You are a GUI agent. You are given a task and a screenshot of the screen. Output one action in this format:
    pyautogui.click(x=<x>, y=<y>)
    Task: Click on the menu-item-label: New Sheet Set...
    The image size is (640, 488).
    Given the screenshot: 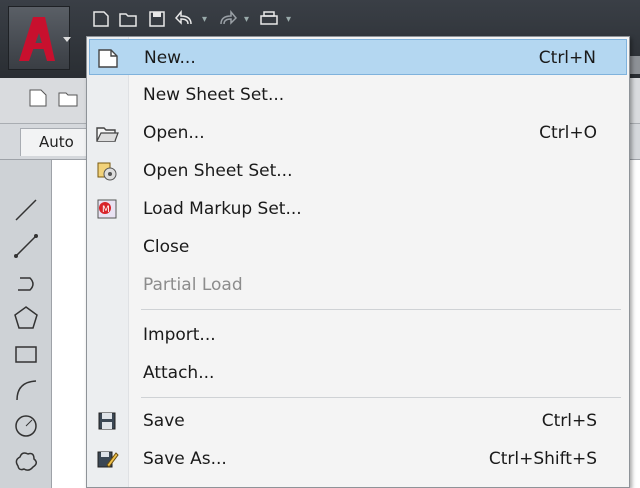 What is the action you would take?
    pyautogui.click(x=214, y=95)
    